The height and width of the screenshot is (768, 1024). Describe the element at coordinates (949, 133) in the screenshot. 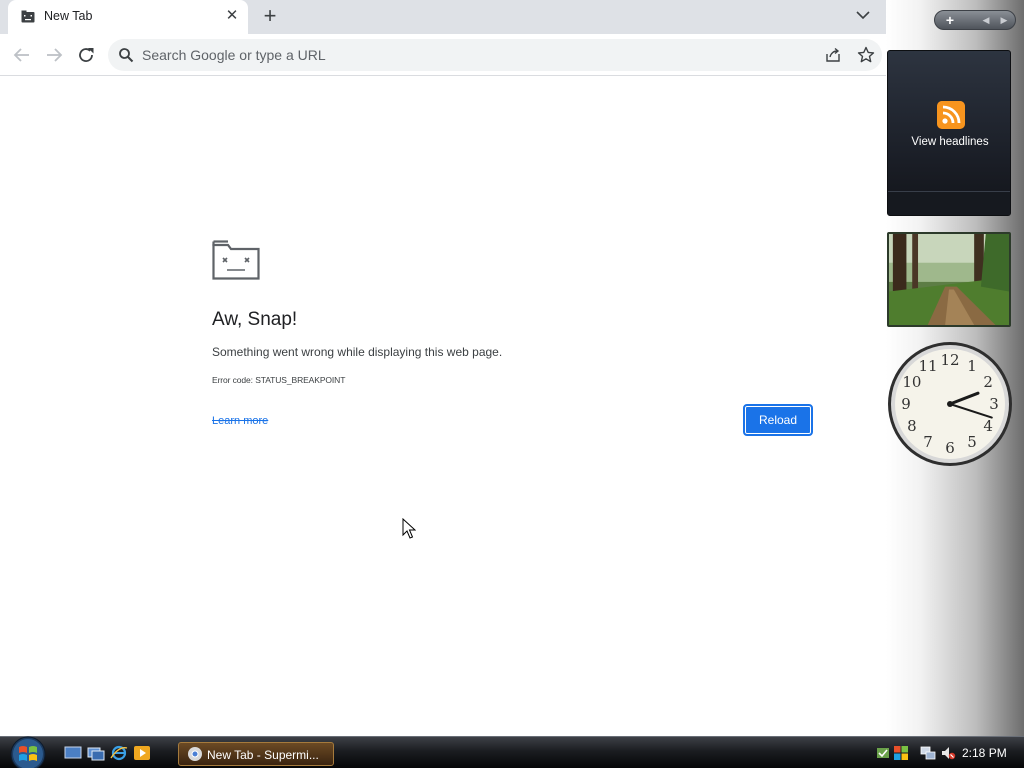

I see `feed-headlines-gadget: View headlines` at that location.